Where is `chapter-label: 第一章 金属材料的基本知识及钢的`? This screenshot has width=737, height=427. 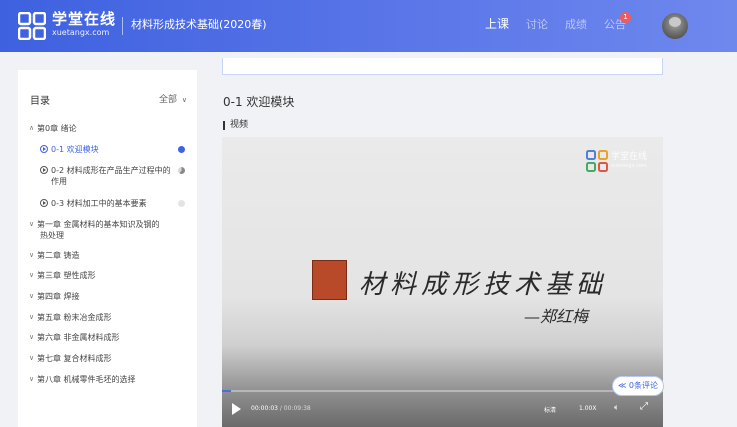
chapter-label: 第一章 金属材料的基本知识及钢的 is located at coordinates (98, 224).